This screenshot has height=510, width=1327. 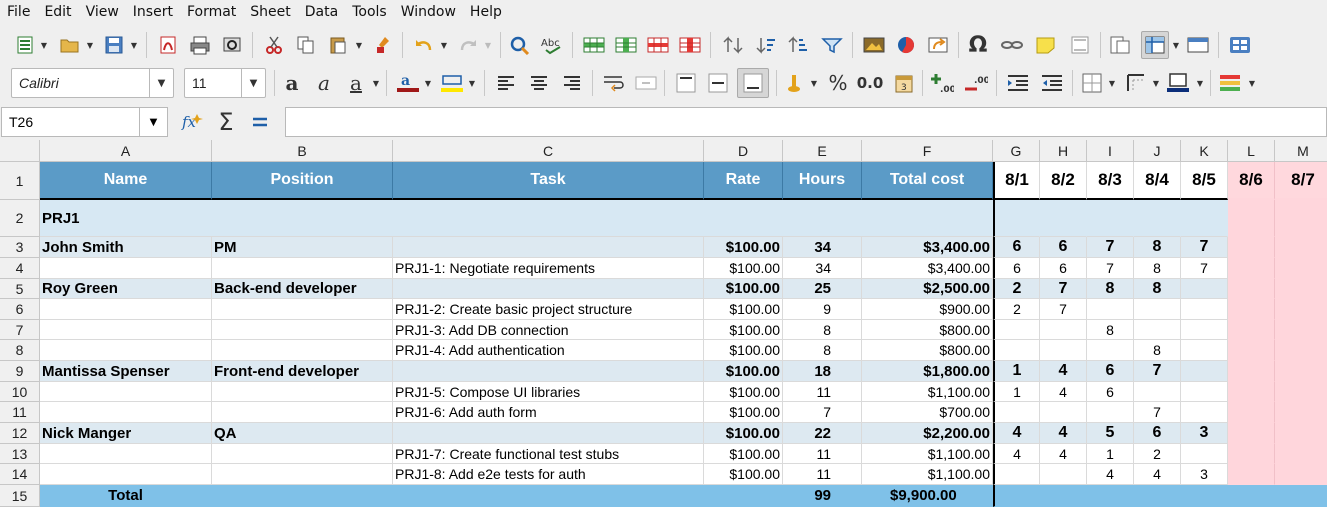 I want to click on row-header-7: 7, so click(x=20, y=330).